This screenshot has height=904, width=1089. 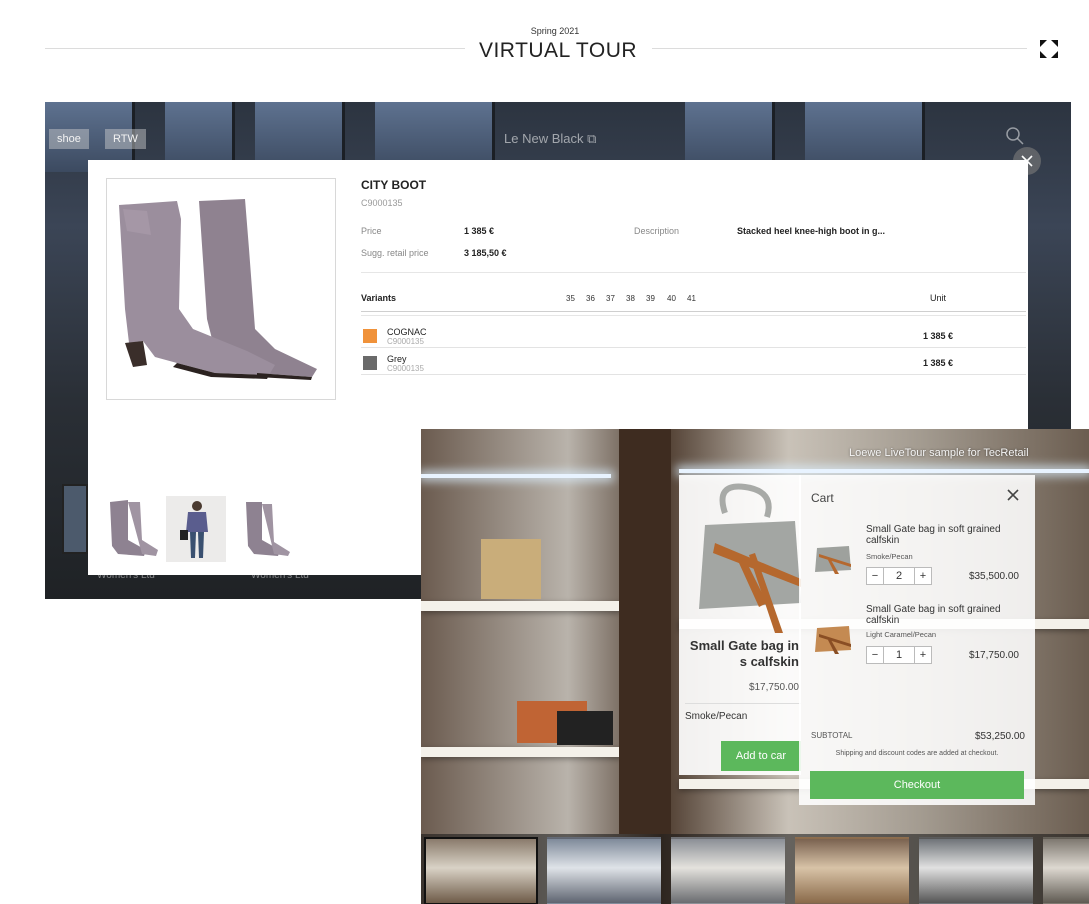 What do you see at coordinates (511, 569) in the screenshot?
I see `display-basket` at bounding box center [511, 569].